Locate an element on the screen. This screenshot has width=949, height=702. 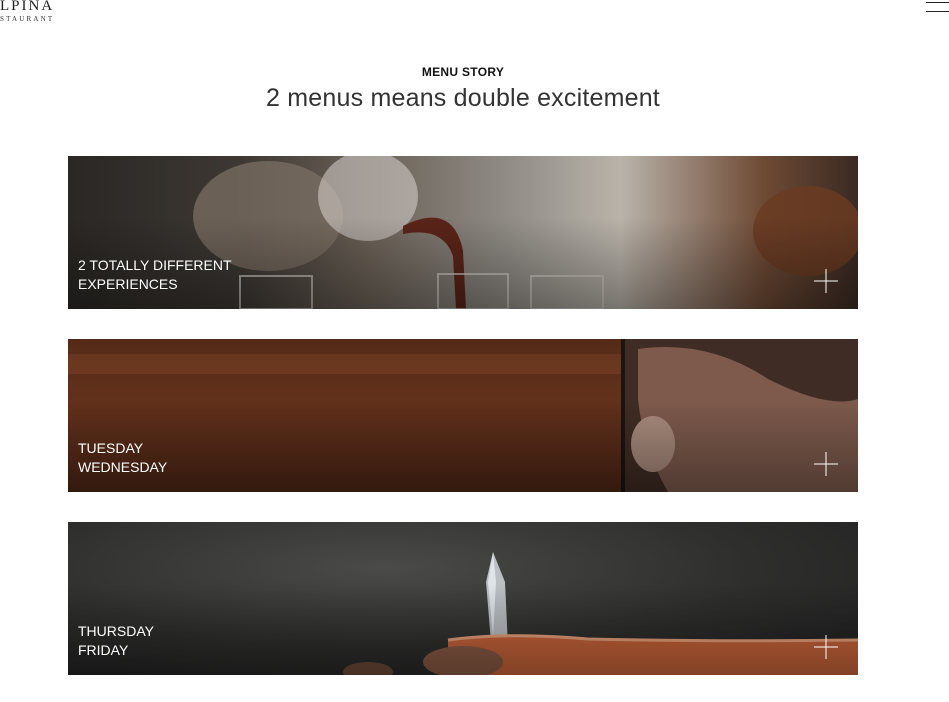
card-label-line1: THURSDAY is located at coordinates (116, 631).